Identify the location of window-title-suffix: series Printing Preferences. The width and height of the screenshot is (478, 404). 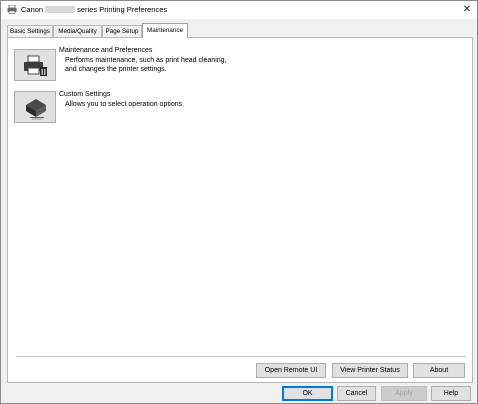
(122, 9).